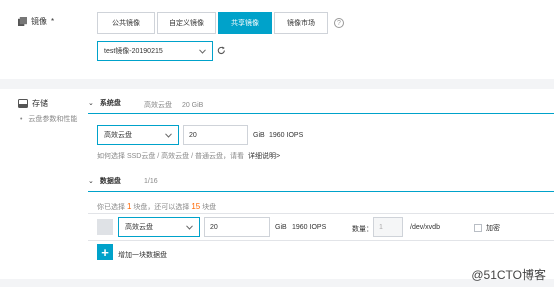  I want to click on remove-disk-button, so click(105, 227).